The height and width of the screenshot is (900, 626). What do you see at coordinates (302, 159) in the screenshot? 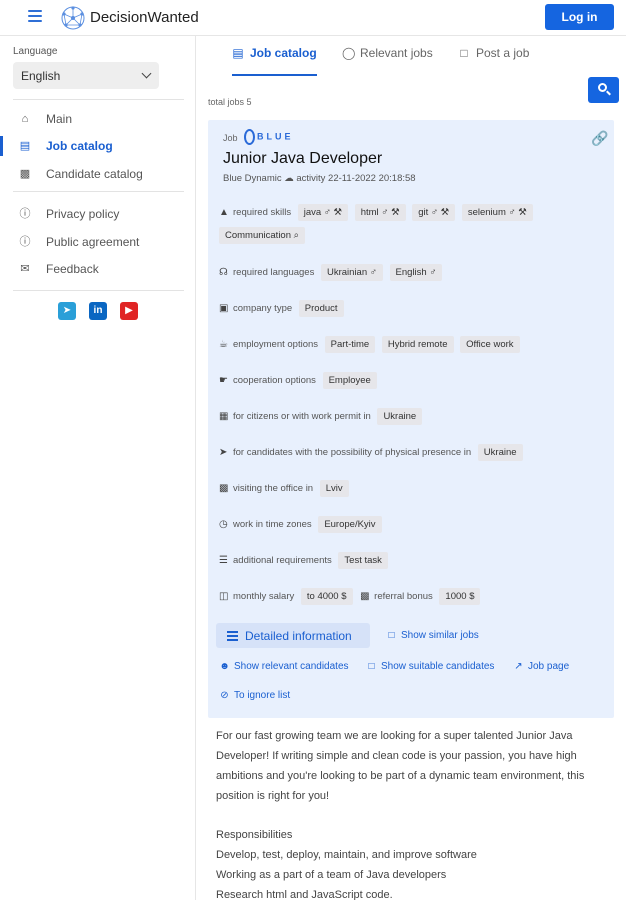
I see `job-title: Junior Java Developer` at bounding box center [302, 159].